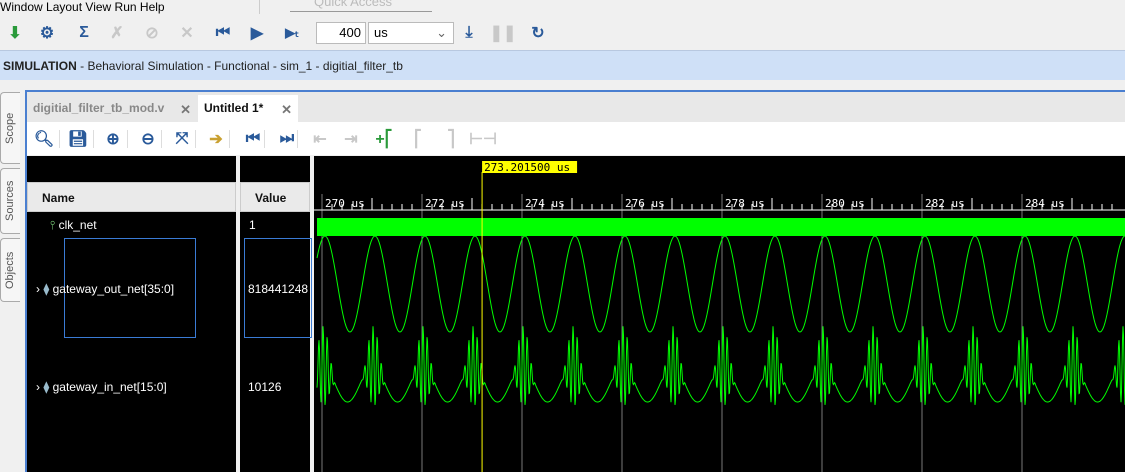  I want to click on signal-row-gateway-in: › ⧫ gateway_in_net[15:0], so click(101, 387).